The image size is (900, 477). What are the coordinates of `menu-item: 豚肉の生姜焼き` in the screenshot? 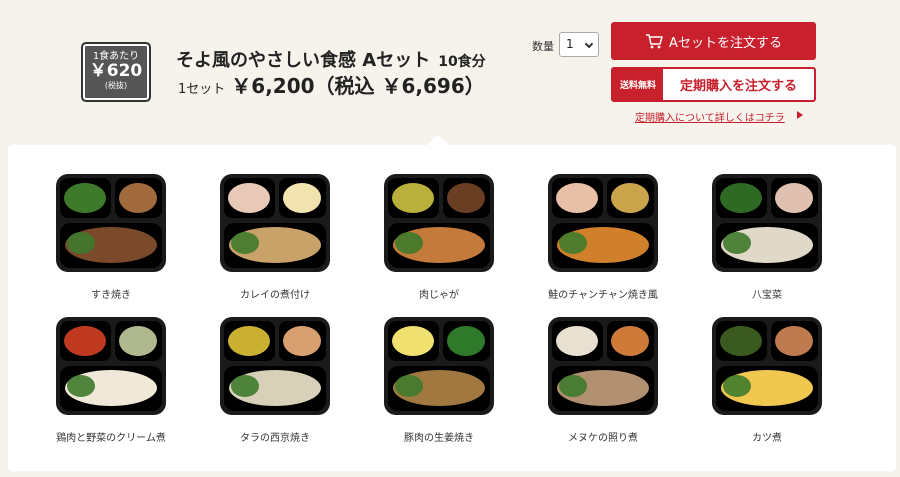 It's located at (439, 380).